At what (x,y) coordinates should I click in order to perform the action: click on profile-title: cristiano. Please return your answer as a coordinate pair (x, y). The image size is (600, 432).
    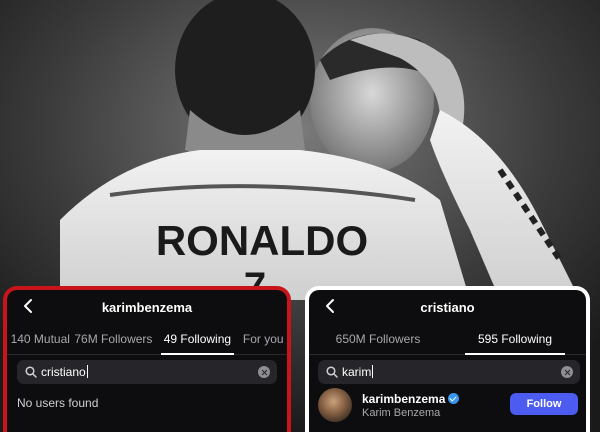
    Looking at the image, I should click on (447, 307).